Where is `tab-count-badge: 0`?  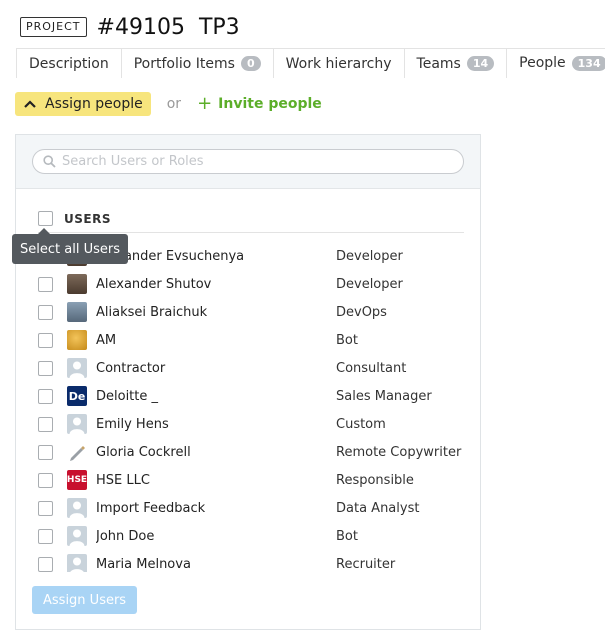 tab-count-badge: 0 is located at coordinates (250, 63).